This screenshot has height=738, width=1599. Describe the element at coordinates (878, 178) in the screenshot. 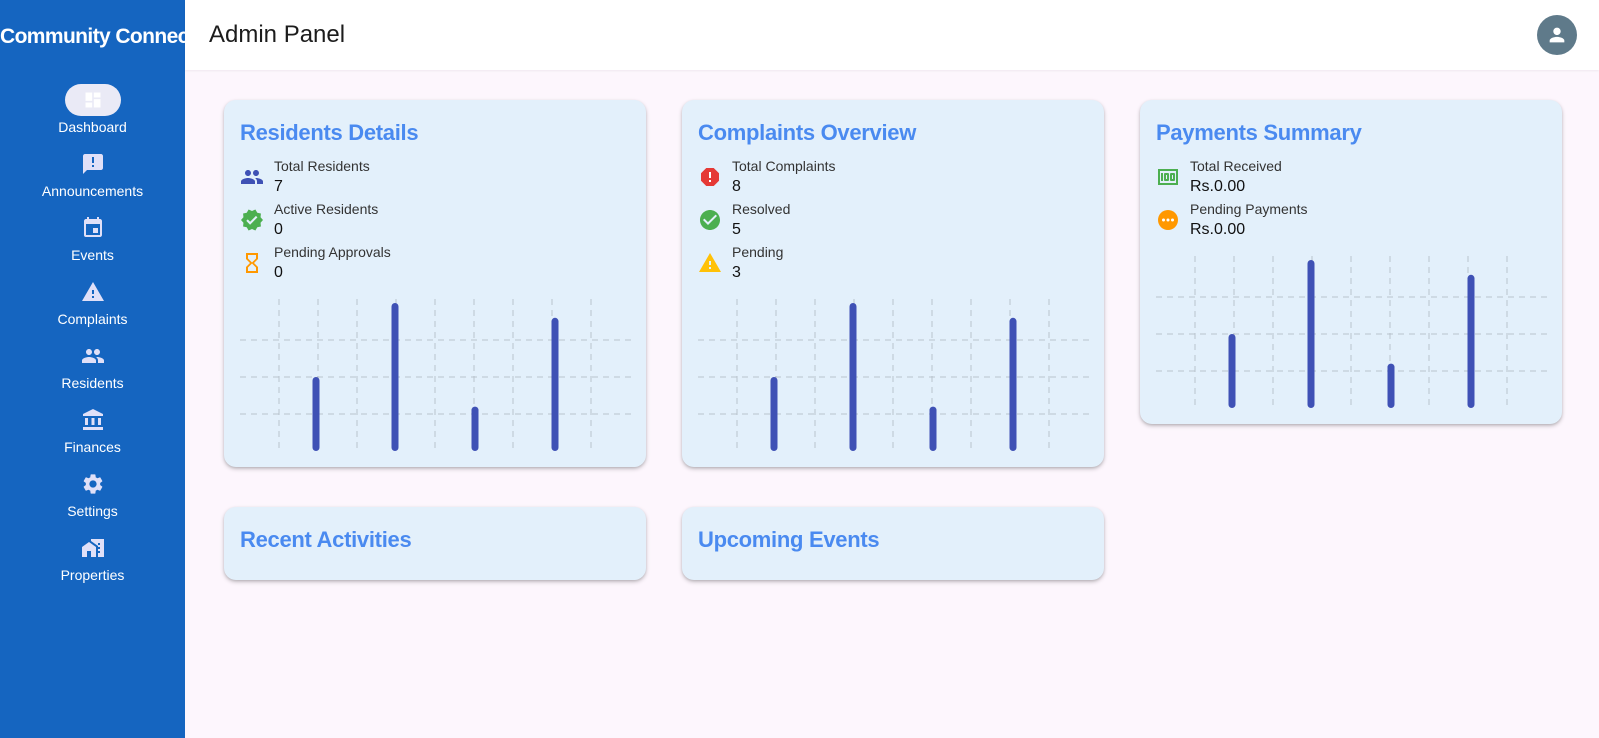

I see `stat-total-complaints: Total Complaints 8` at that location.